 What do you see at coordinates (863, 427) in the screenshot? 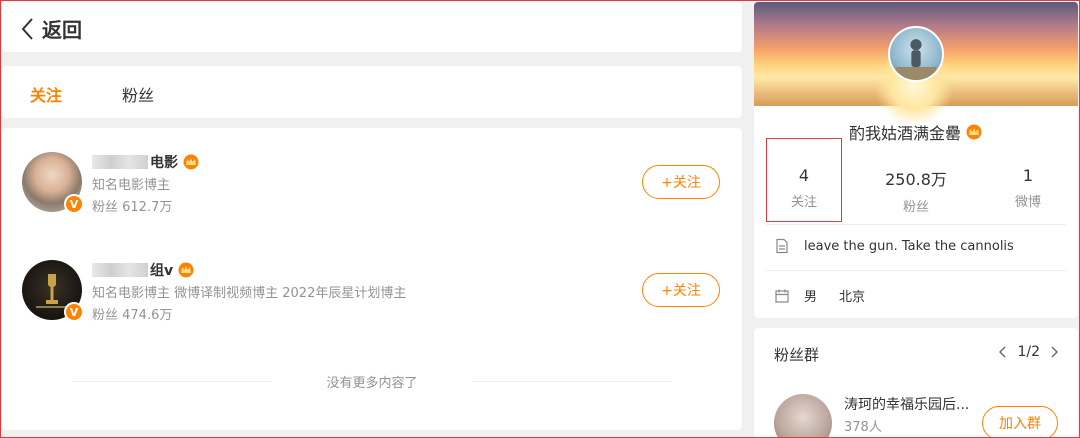
I see `group-member-count: 378人` at bounding box center [863, 427].